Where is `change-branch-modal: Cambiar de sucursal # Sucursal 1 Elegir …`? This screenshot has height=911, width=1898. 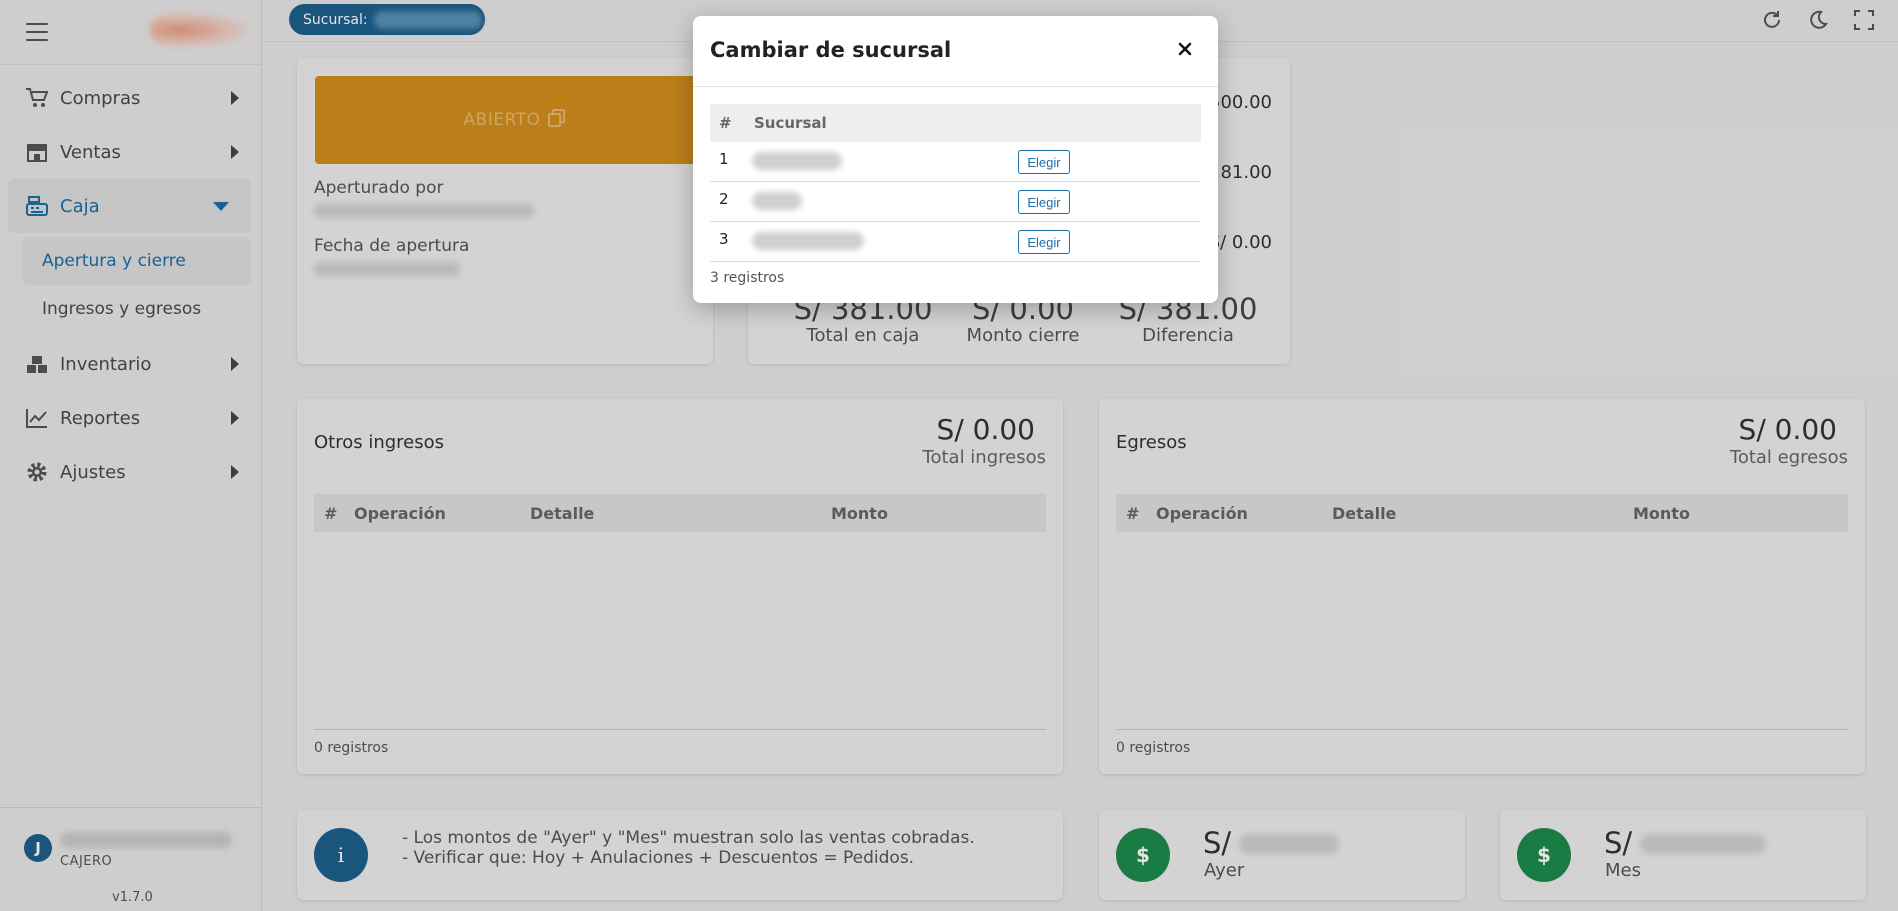
change-branch-modal: Cambiar de sucursal # Sucursal 1 Elegir … is located at coordinates (955, 159).